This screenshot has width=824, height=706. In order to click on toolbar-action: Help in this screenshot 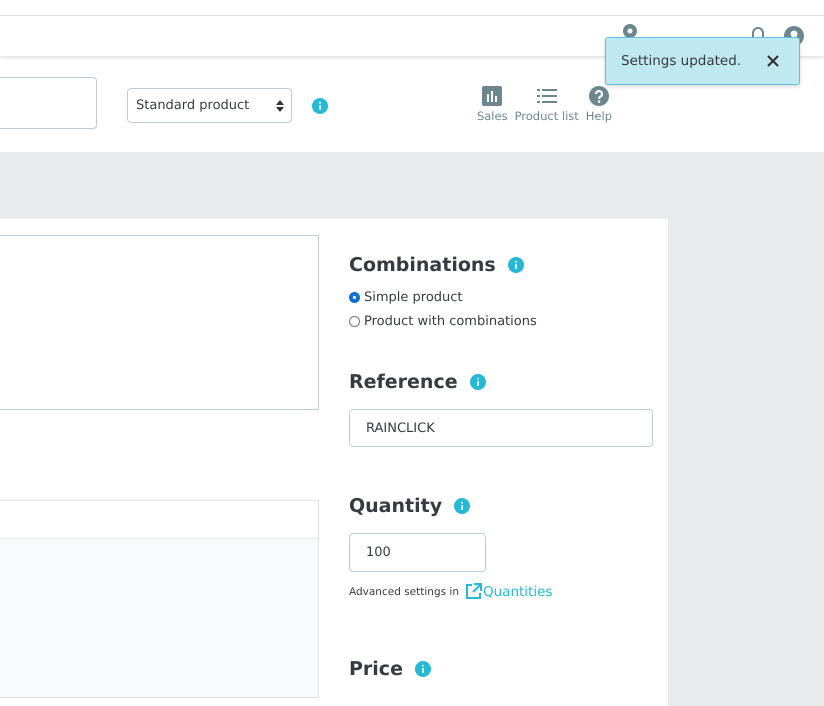, I will do `click(599, 104)`.